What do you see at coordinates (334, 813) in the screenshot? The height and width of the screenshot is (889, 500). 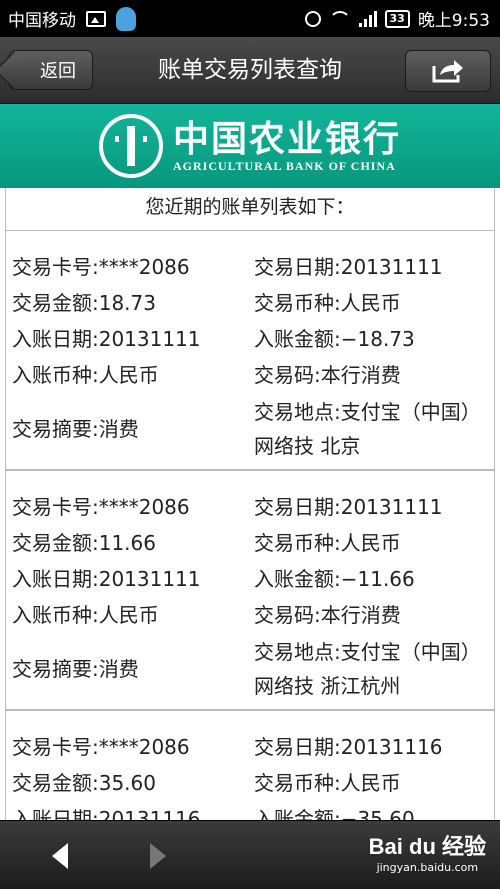 I see `posting-amount: 入账金额:−35.60` at bounding box center [334, 813].